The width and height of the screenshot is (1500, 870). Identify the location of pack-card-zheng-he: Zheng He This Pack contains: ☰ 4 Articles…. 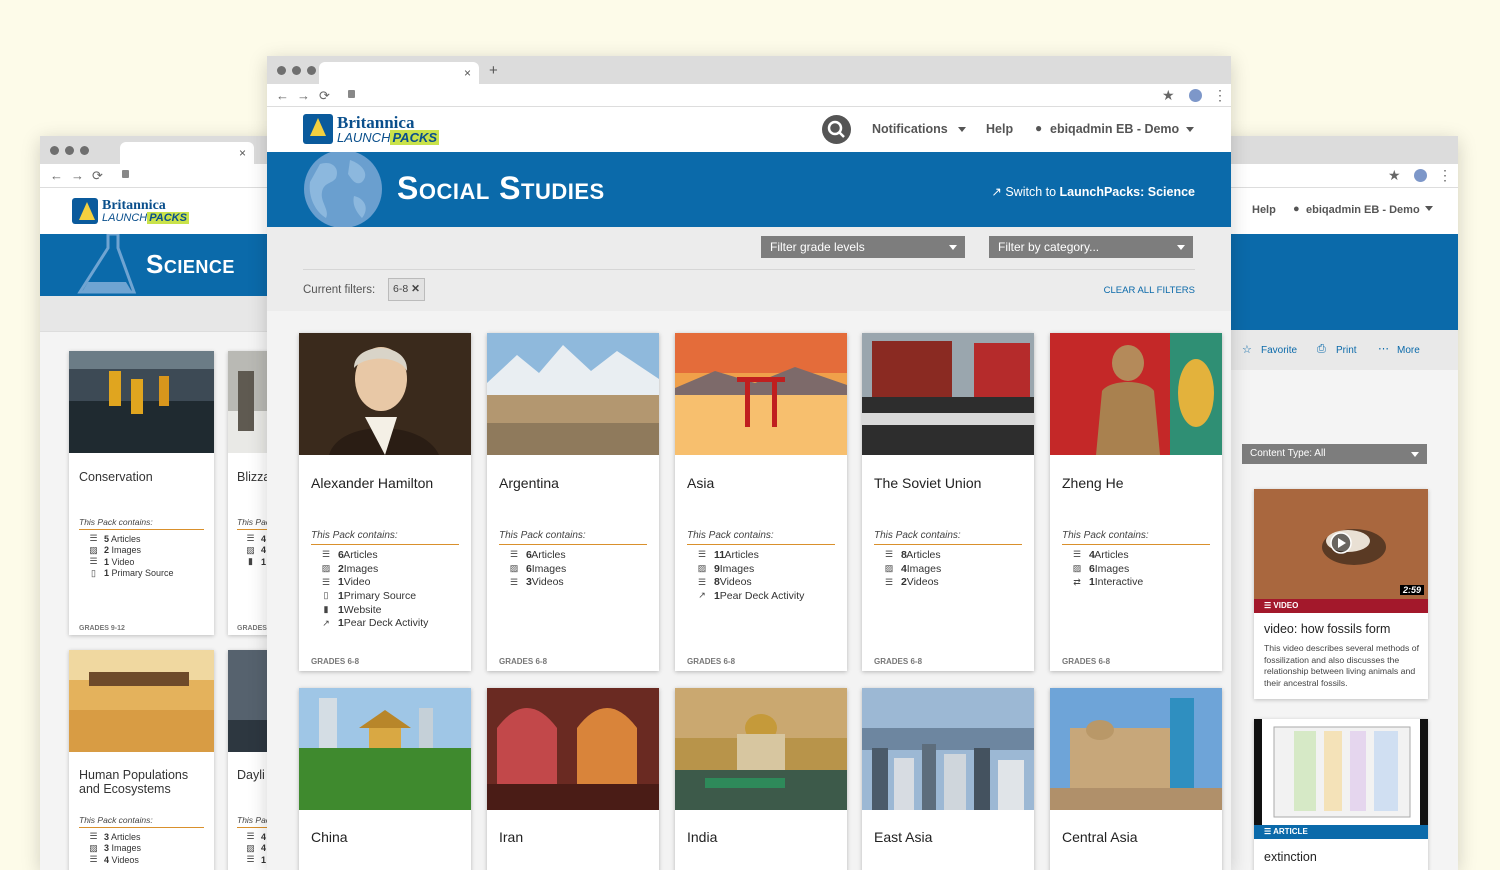
(1136, 502).